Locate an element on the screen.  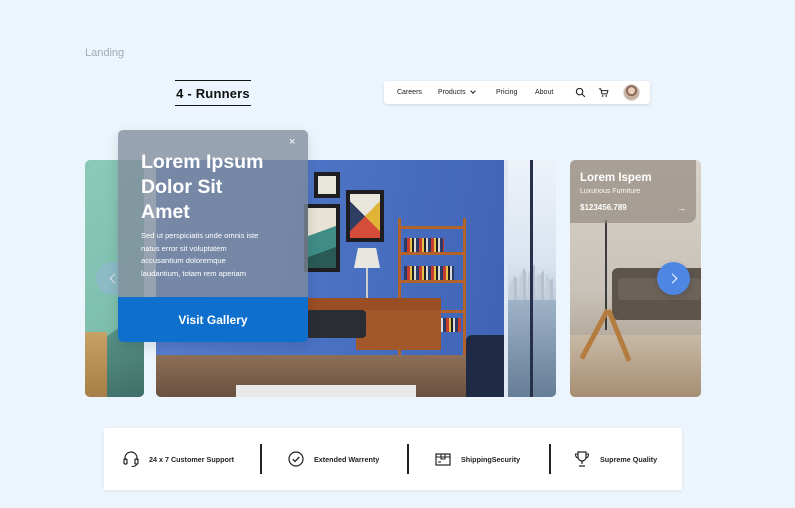
nav-link-pricing: Pricing is located at coordinates (506, 92).